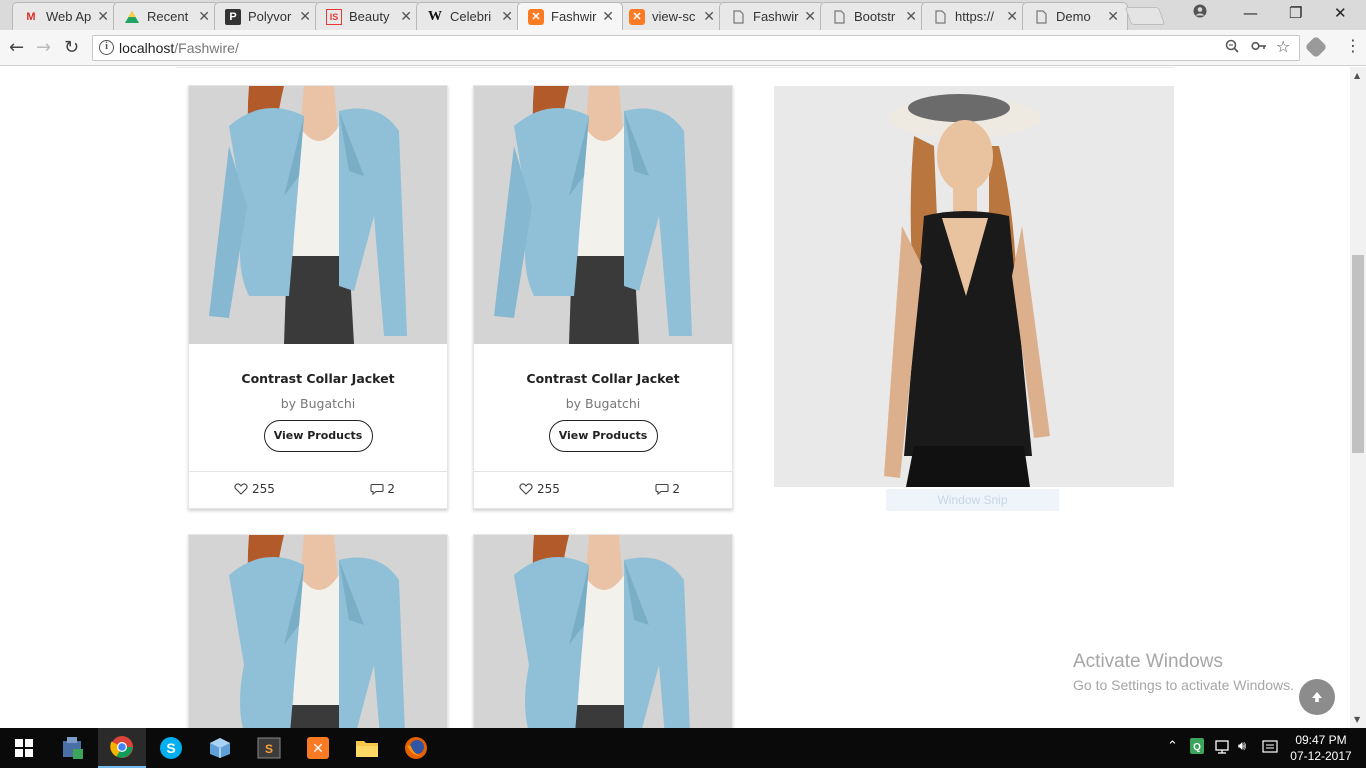 The image size is (1366, 768). Describe the element at coordinates (1283, 46) in the screenshot. I see `bookmark-star-icon: ☆` at that location.